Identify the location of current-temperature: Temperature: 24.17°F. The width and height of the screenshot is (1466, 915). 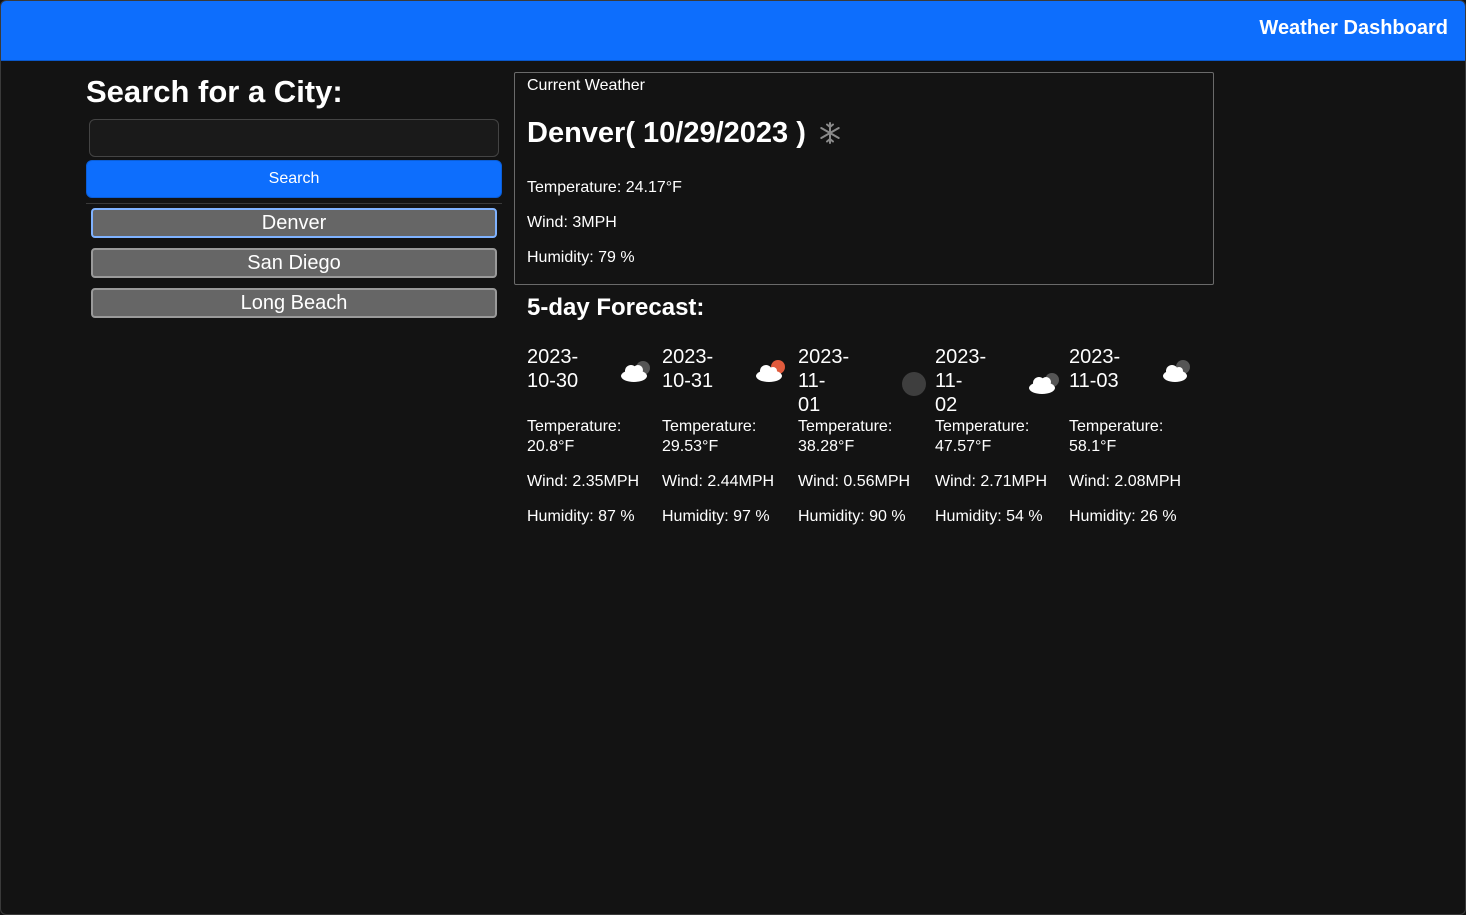
(604, 187).